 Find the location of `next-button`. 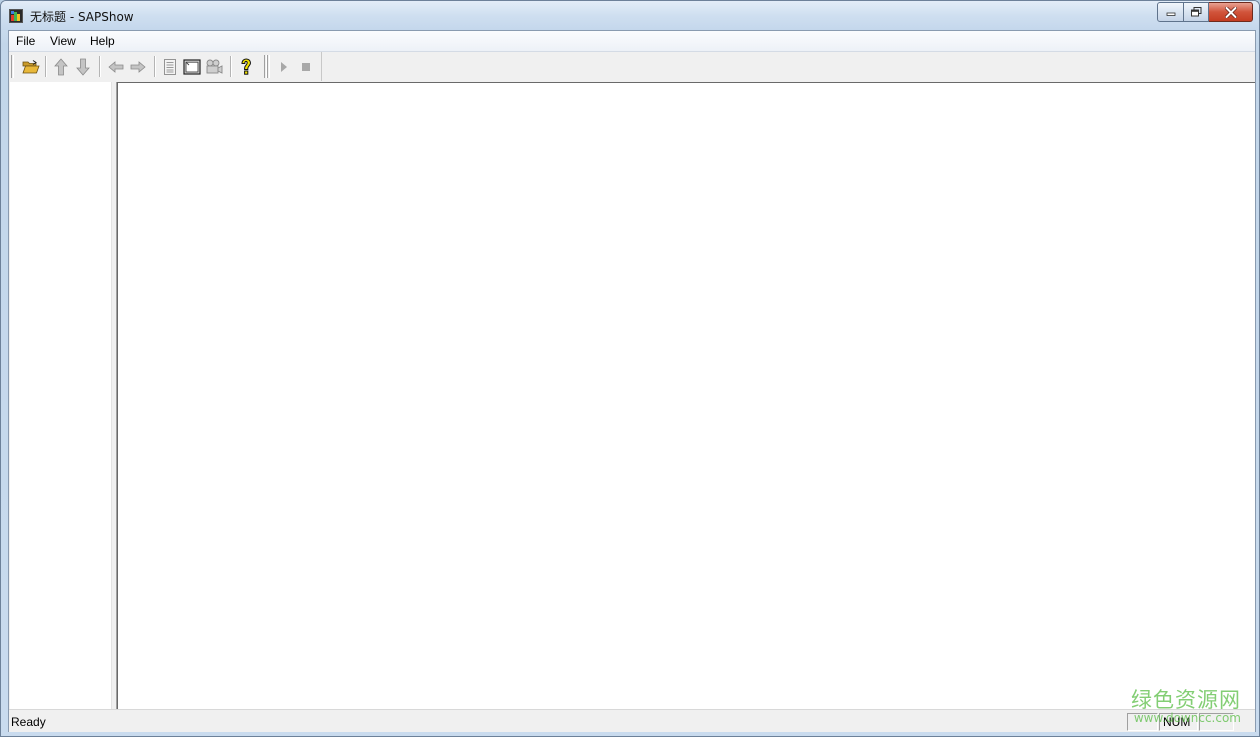

next-button is located at coordinates (138, 67).